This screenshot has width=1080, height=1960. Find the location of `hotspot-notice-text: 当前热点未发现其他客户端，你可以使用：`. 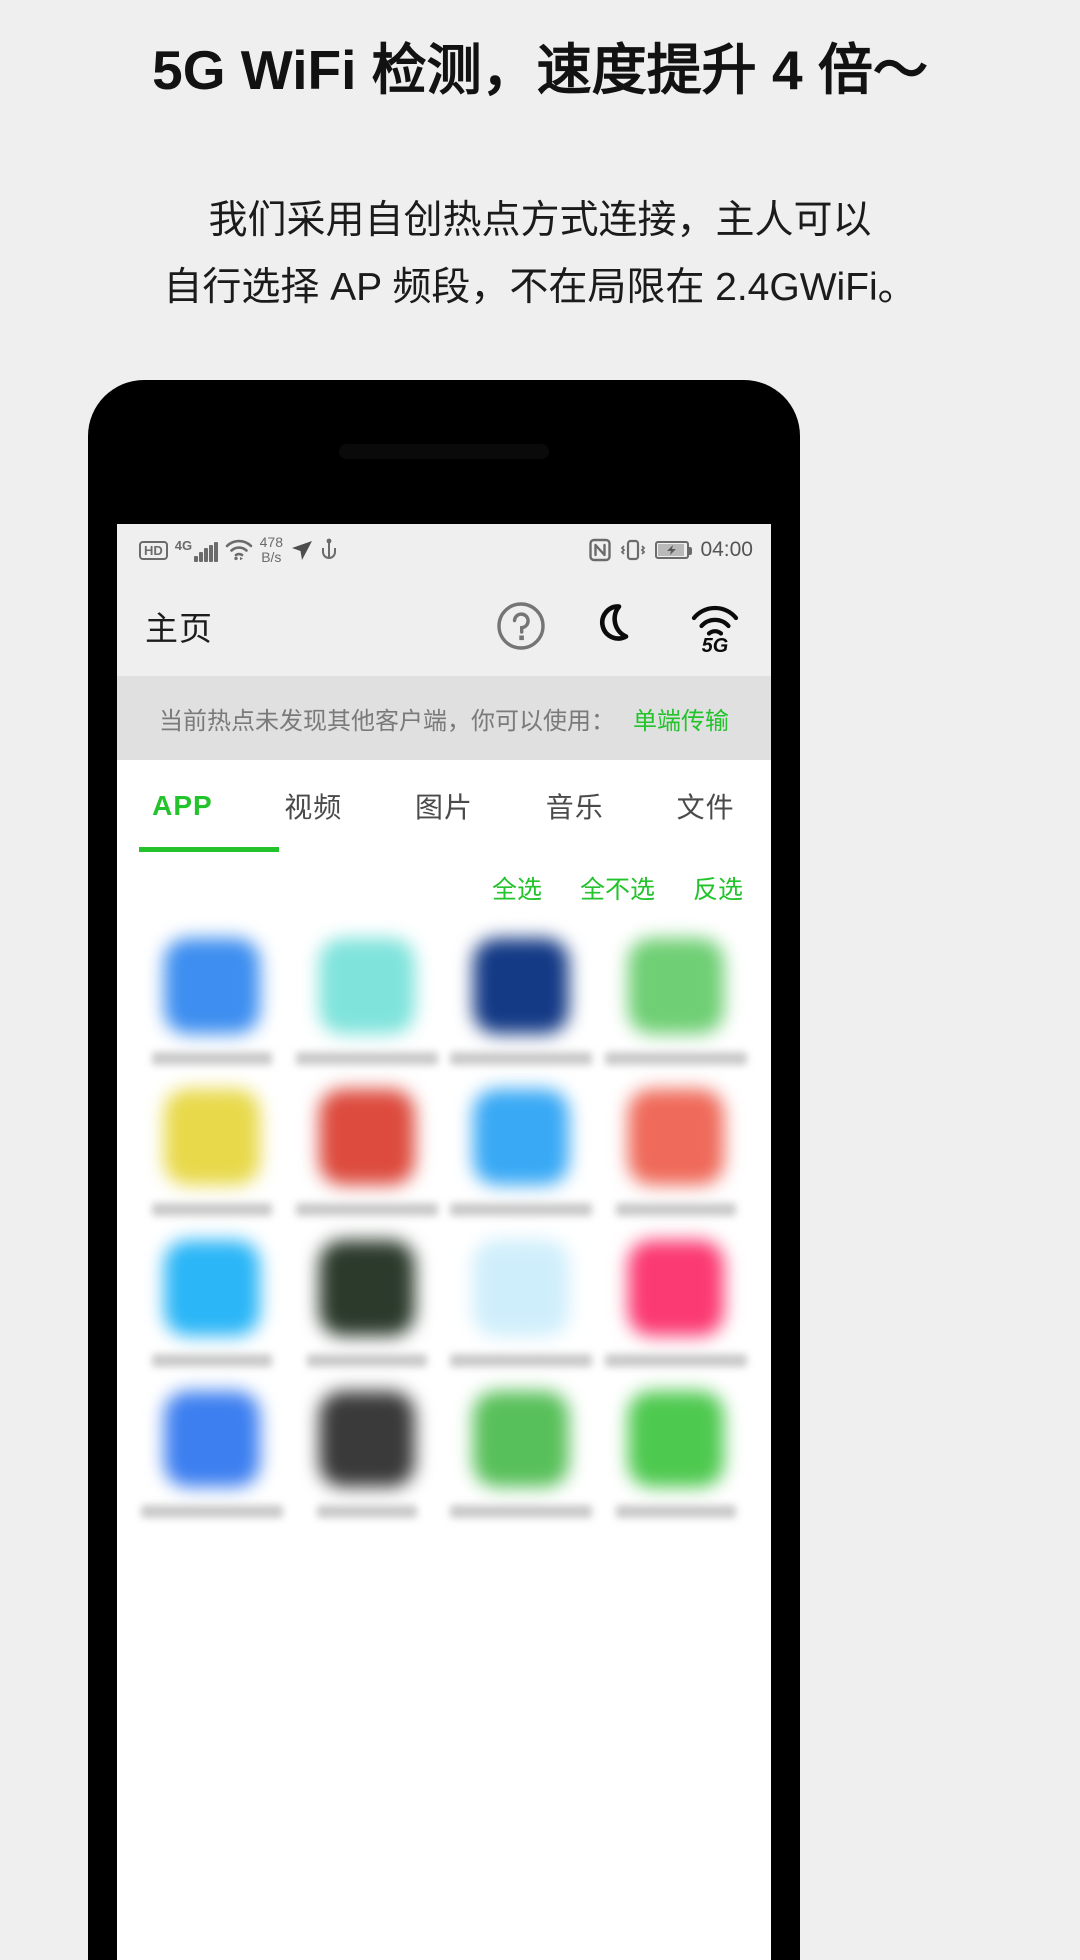

hotspot-notice-text: 当前热点未发现其他客户端，你可以使用： is located at coordinates (387, 721).